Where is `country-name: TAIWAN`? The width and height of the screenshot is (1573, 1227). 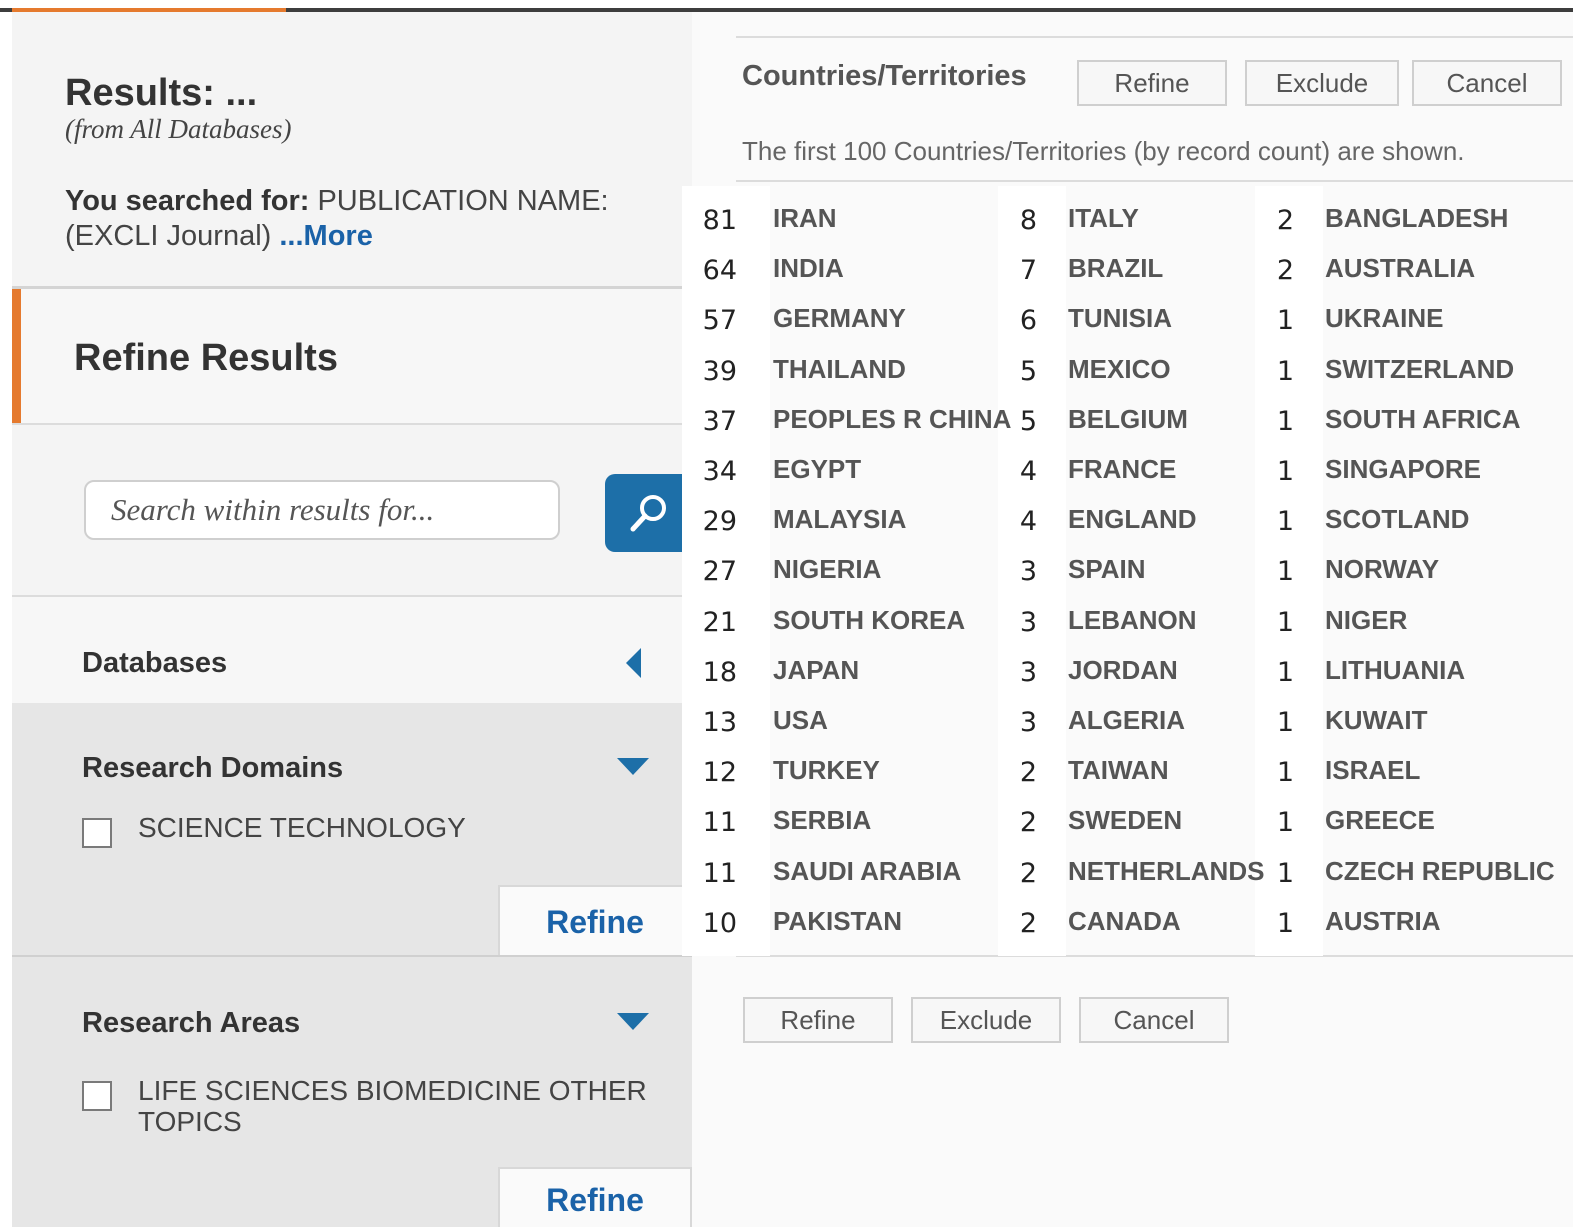
country-name: TAIWAN is located at coordinates (1118, 770).